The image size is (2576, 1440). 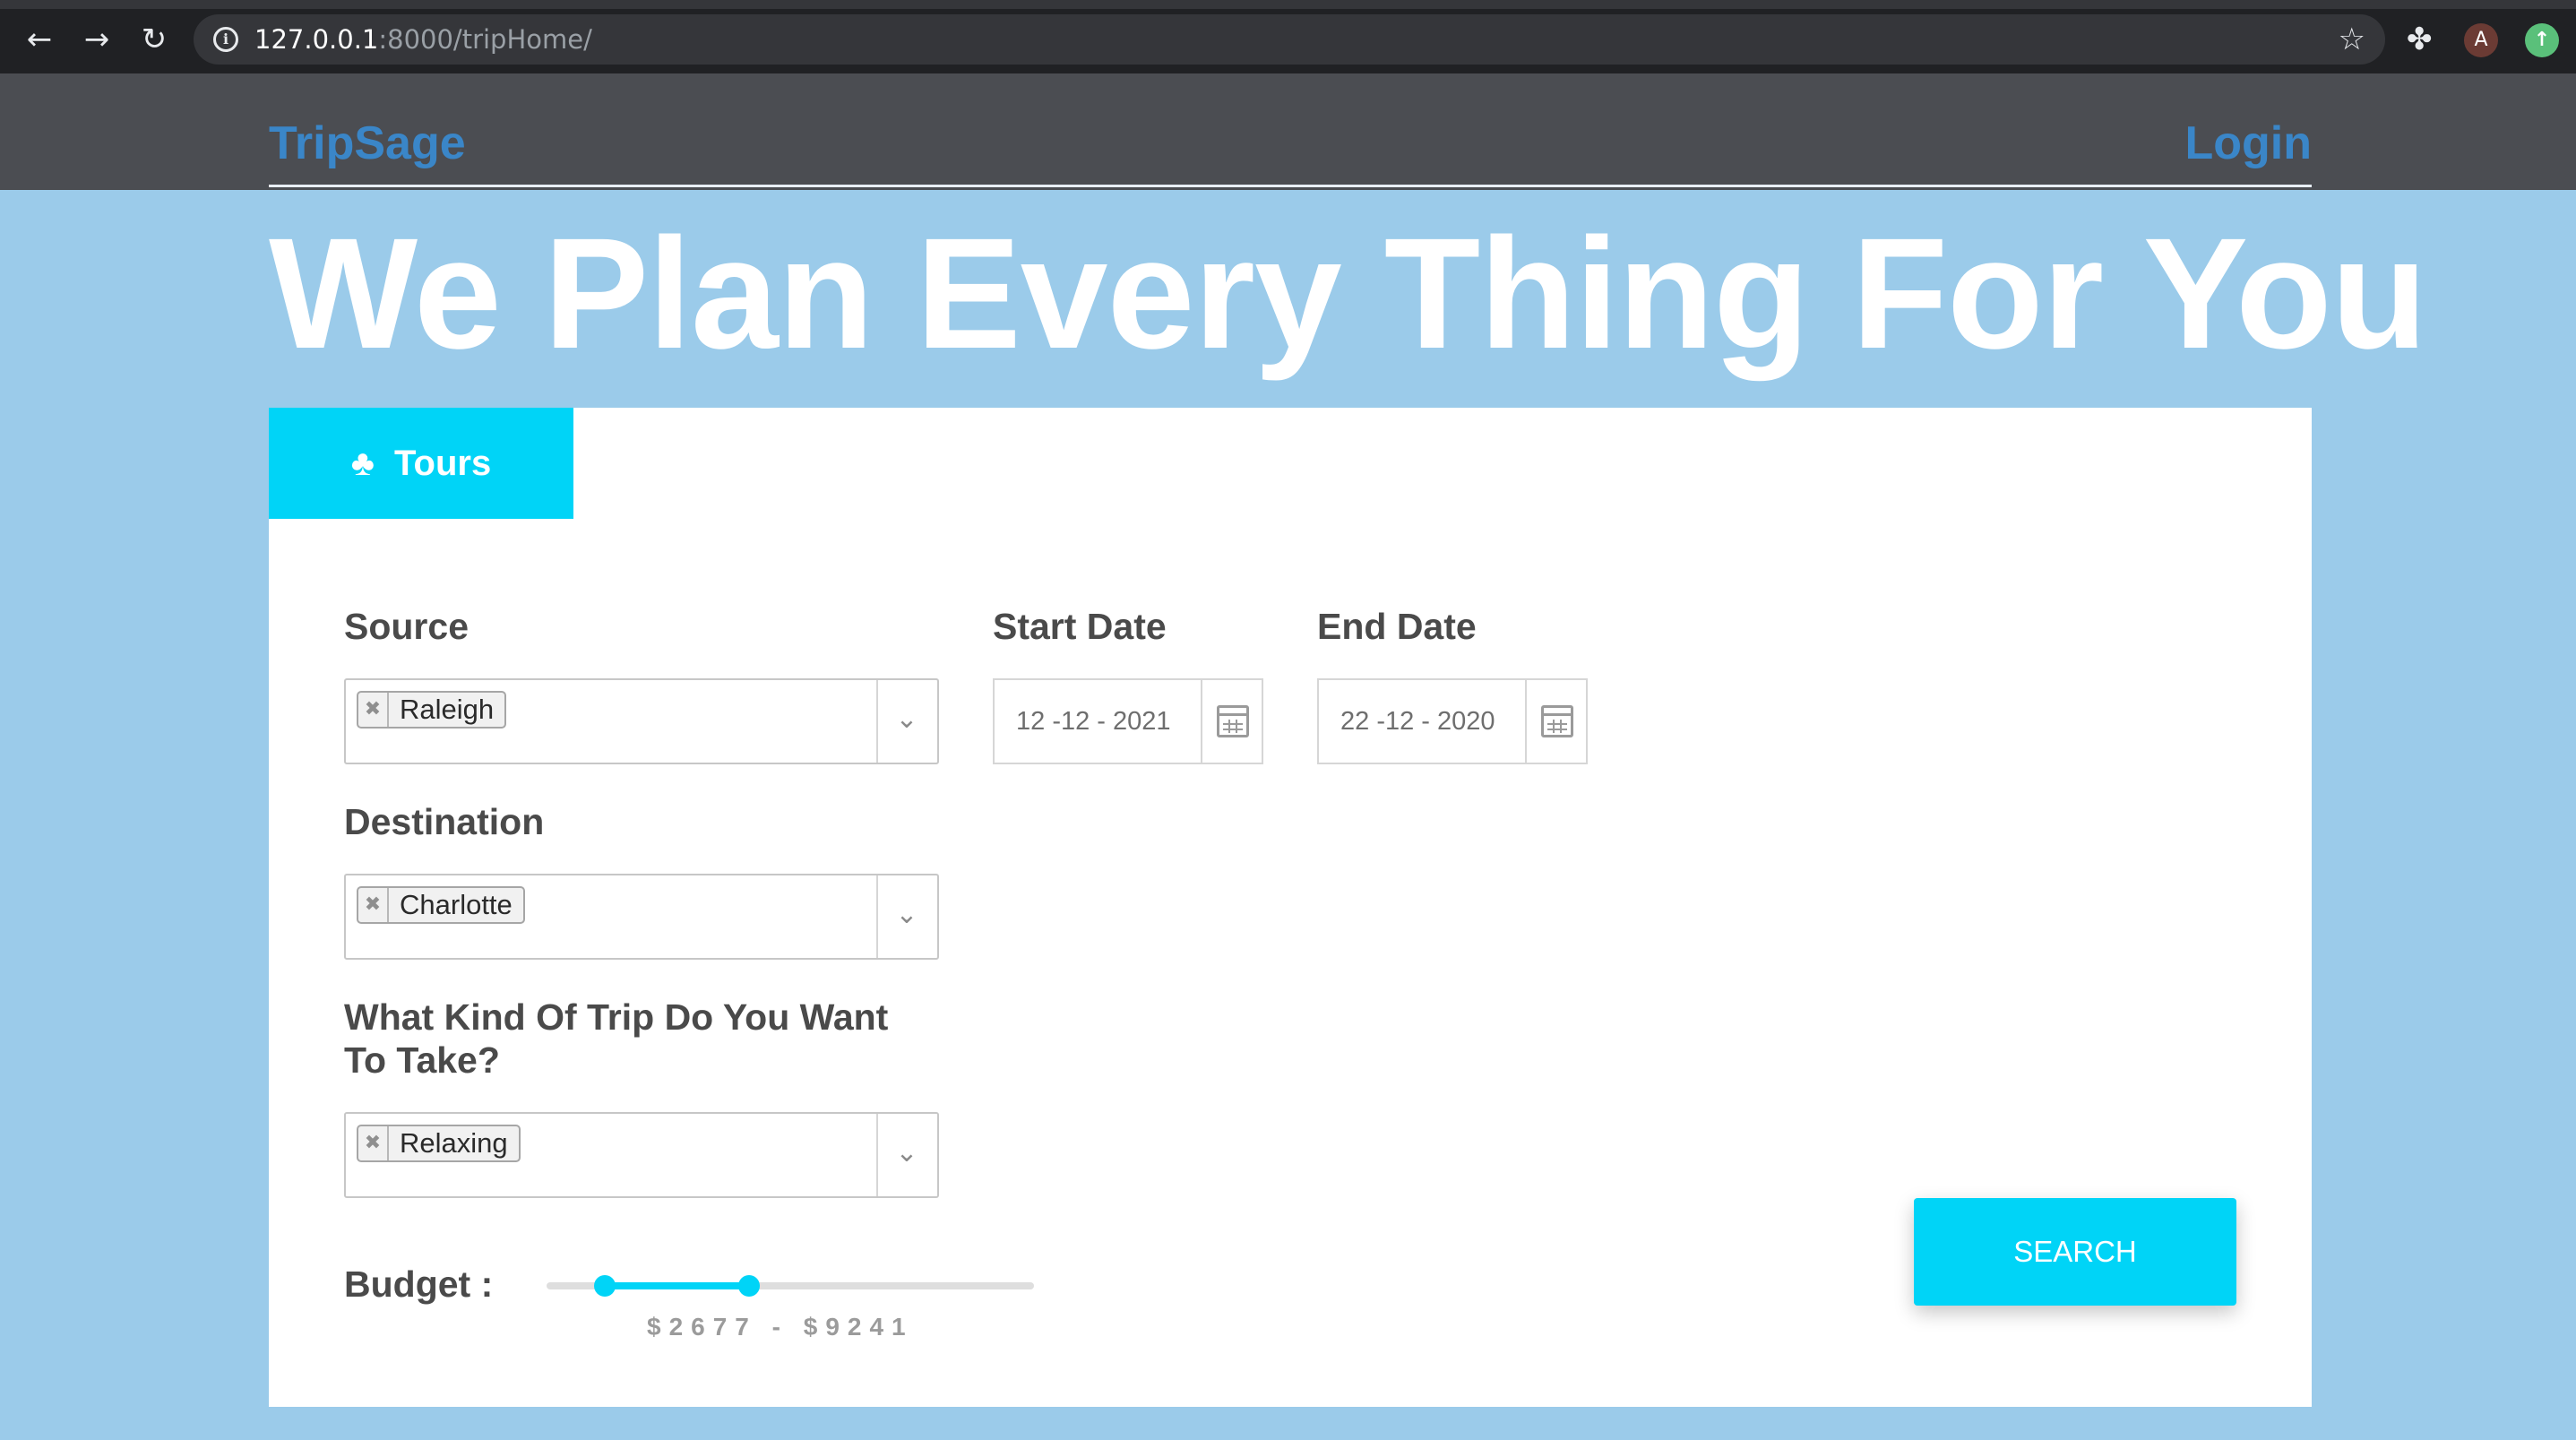 What do you see at coordinates (1417, 721) in the screenshot?
I see `end-date-value: 22 -12 - 2020` at bounding box center [1417, 721].